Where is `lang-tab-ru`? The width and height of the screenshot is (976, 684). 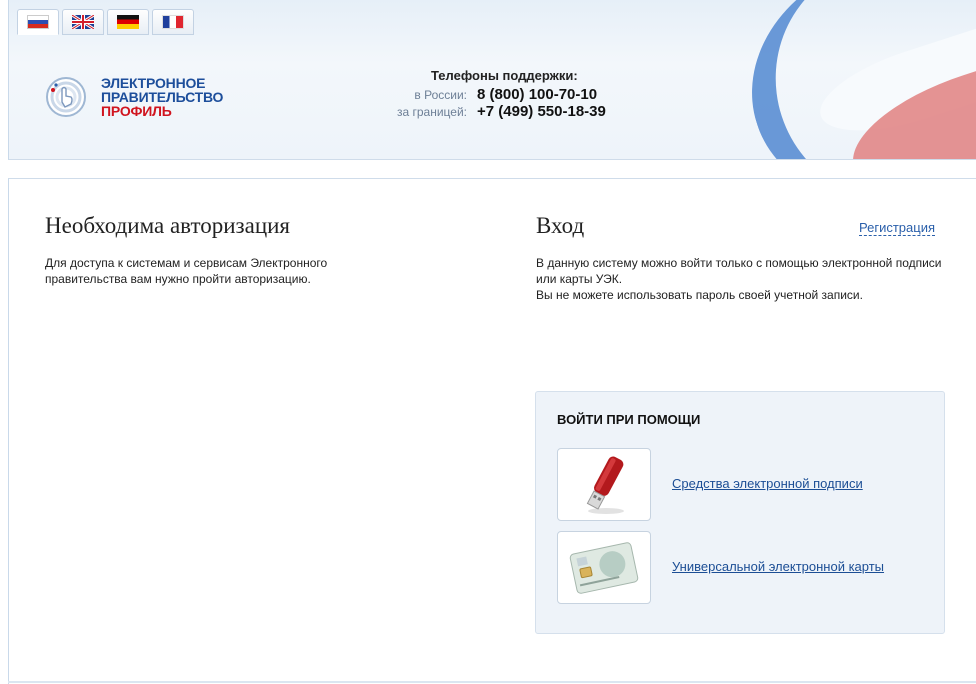 lang-tab-ru is located at coordinates (38, 22).